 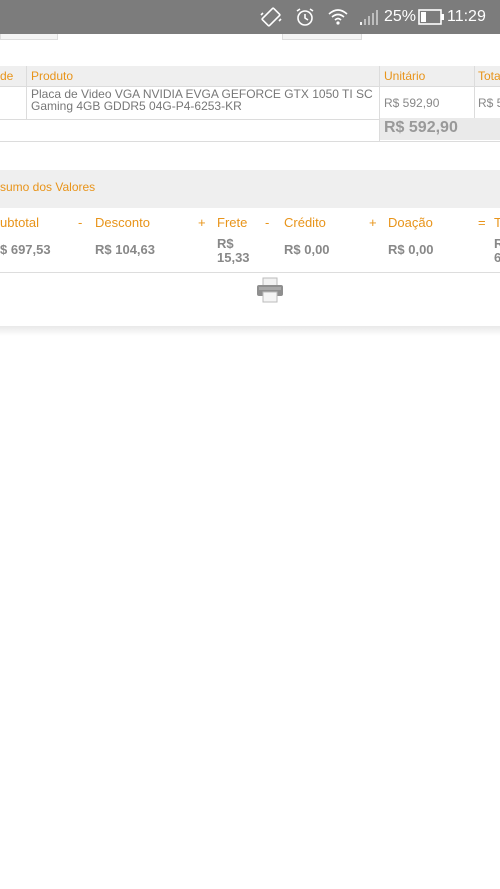 I want to click on grand-total: R$ 592,90, so click(x=421, y=127).